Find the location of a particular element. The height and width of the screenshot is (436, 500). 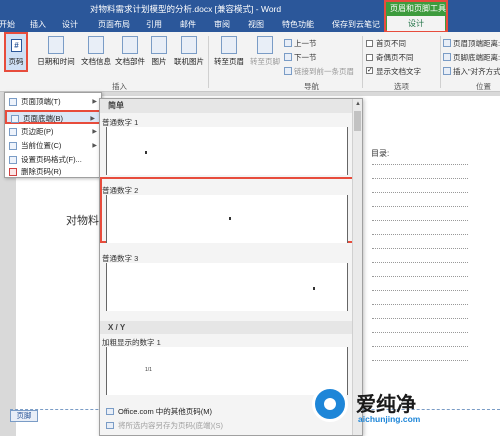

option-different-first-page: 首页不同 is located at coordinates (386, 43).